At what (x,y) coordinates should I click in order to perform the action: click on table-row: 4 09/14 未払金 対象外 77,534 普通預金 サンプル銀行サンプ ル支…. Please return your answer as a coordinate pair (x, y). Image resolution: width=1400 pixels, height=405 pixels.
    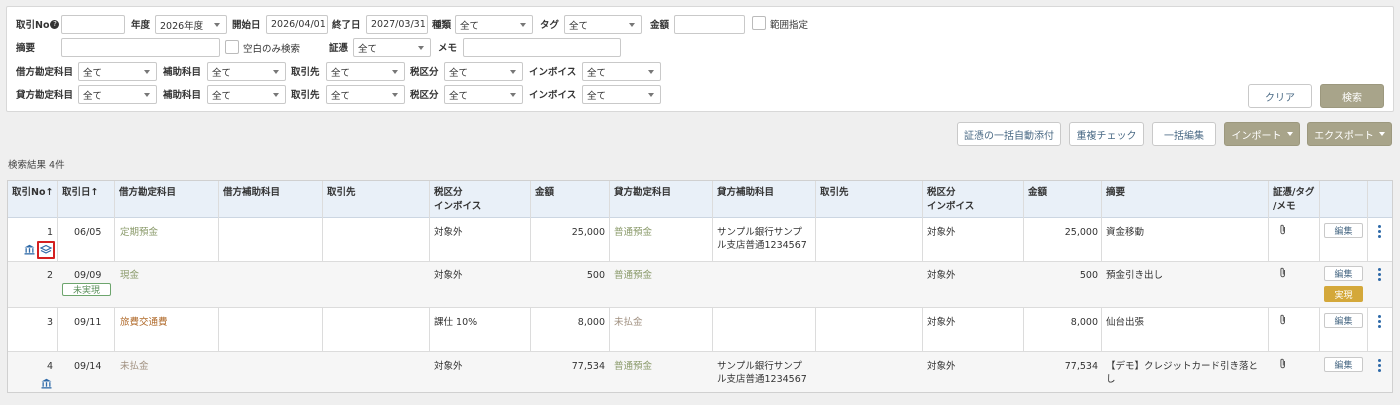
    Looking at the image, I should click on (700, 372).